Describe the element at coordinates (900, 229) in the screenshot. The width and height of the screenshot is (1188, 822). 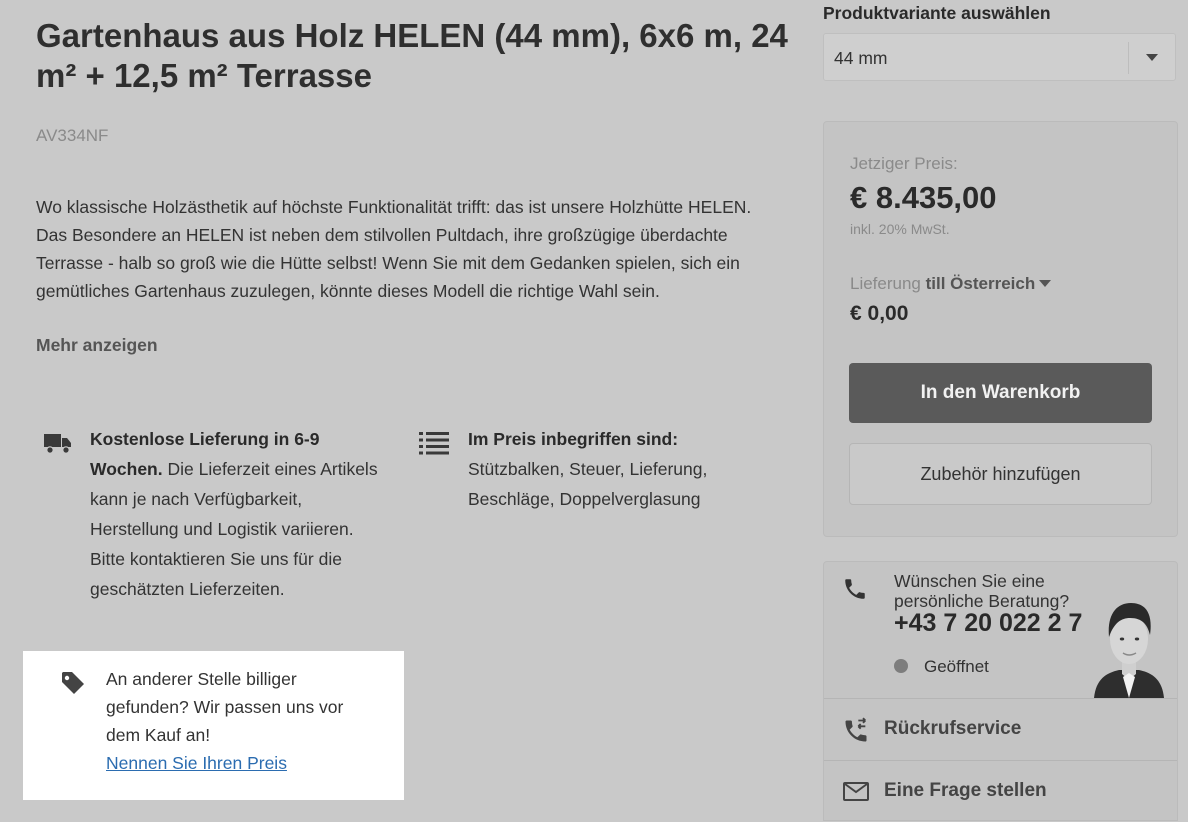
I see `vat-note: inkl. 20% MwSt.` at that location.